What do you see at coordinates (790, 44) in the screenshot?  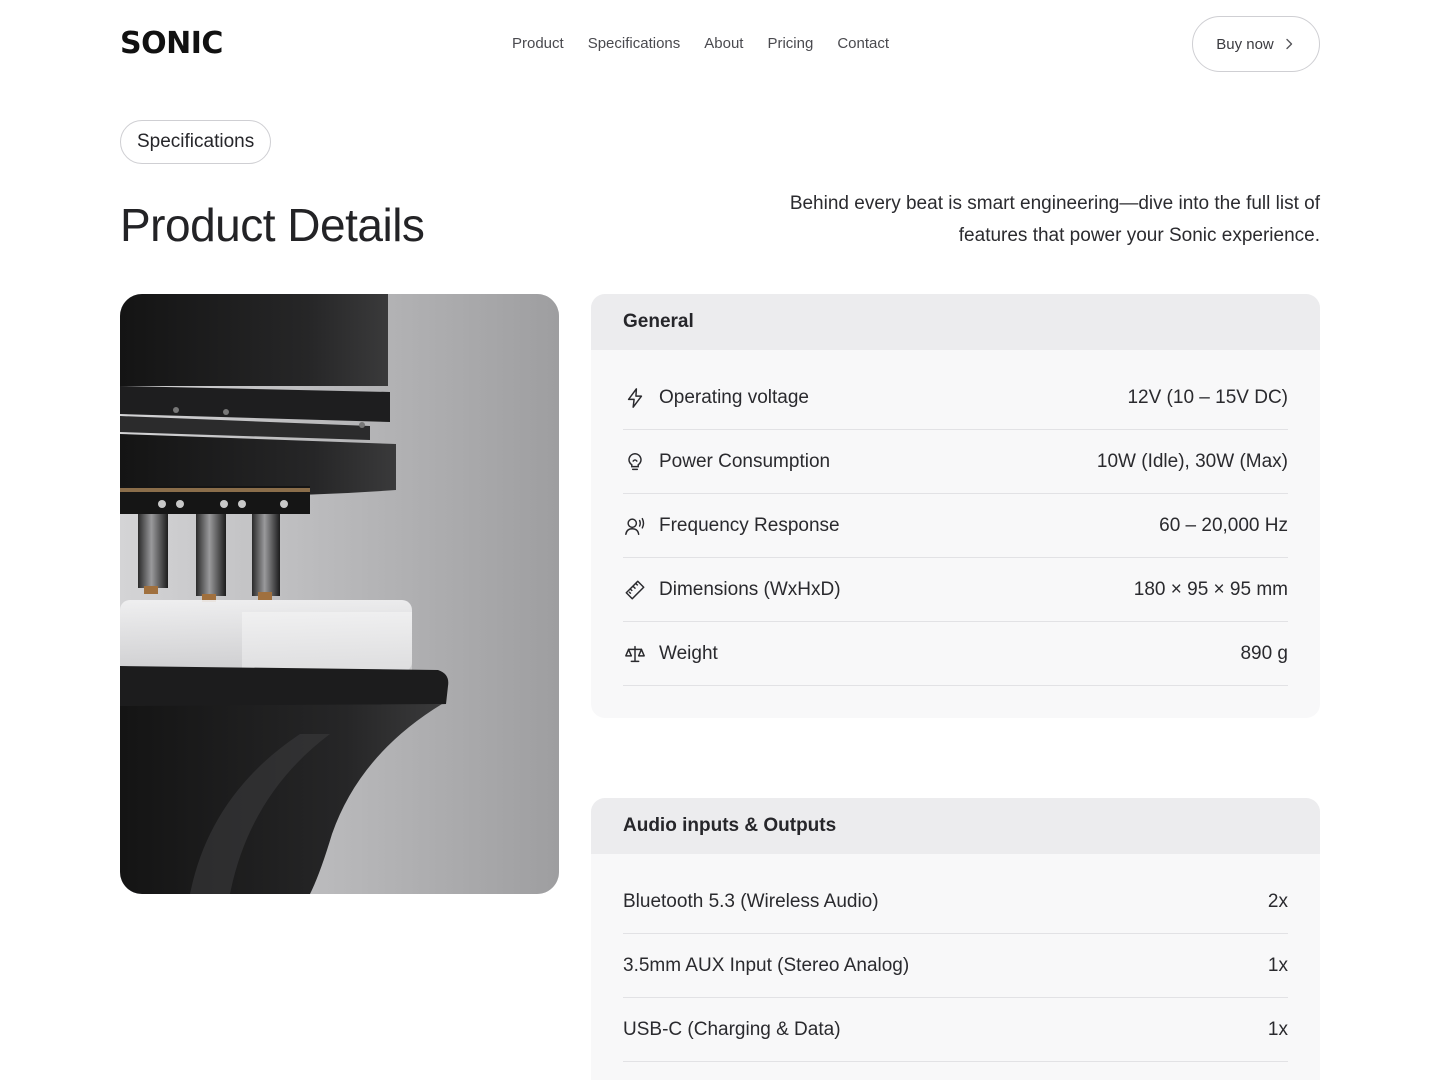 I see `nav-link-pricing: Pricing` at bounding box center [790, 44].